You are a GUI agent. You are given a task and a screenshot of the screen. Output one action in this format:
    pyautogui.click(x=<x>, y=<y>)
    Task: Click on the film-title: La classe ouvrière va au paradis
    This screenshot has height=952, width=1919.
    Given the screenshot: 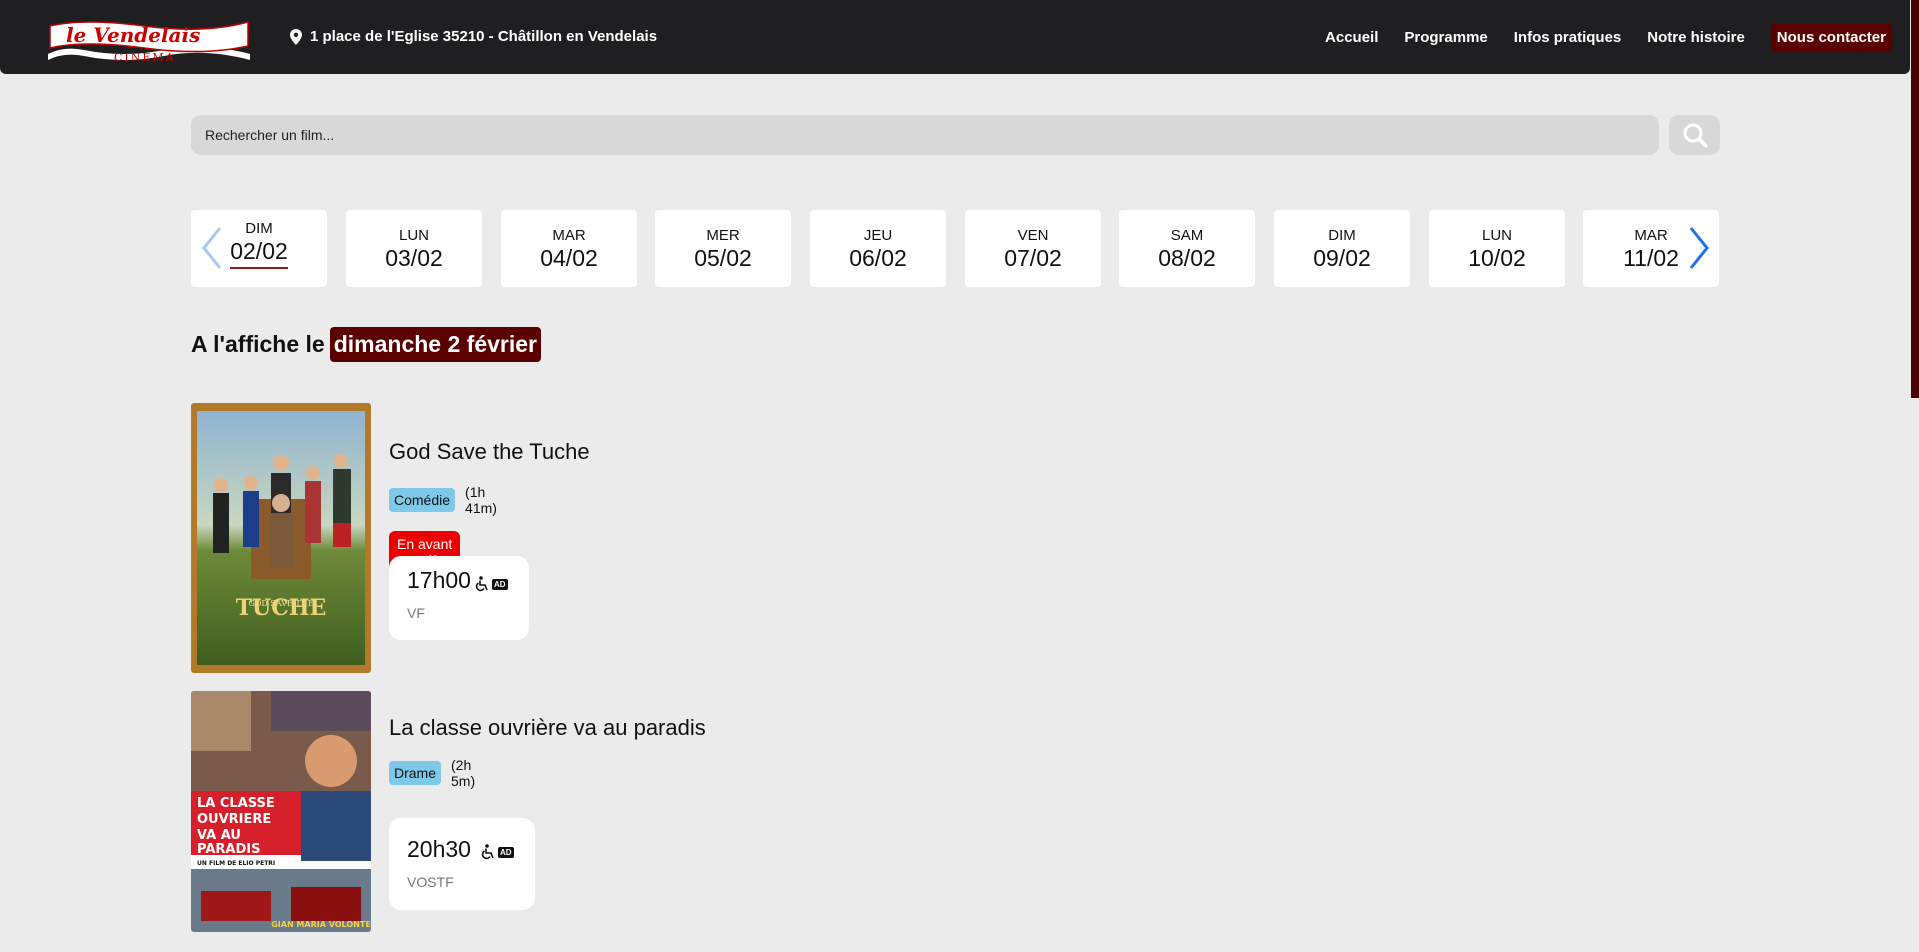 What is the action you would take?
    pyautogui.click(x=547, y=728)
    